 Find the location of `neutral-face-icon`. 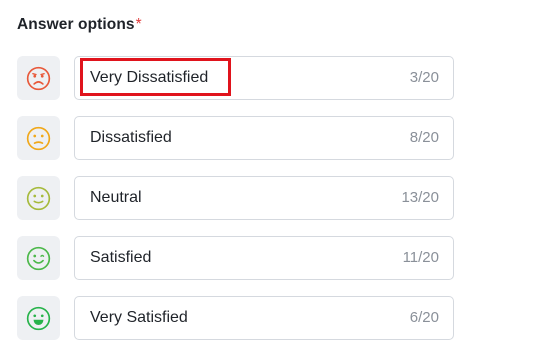

neutral-face-icon is located at coordinates (38, 198).